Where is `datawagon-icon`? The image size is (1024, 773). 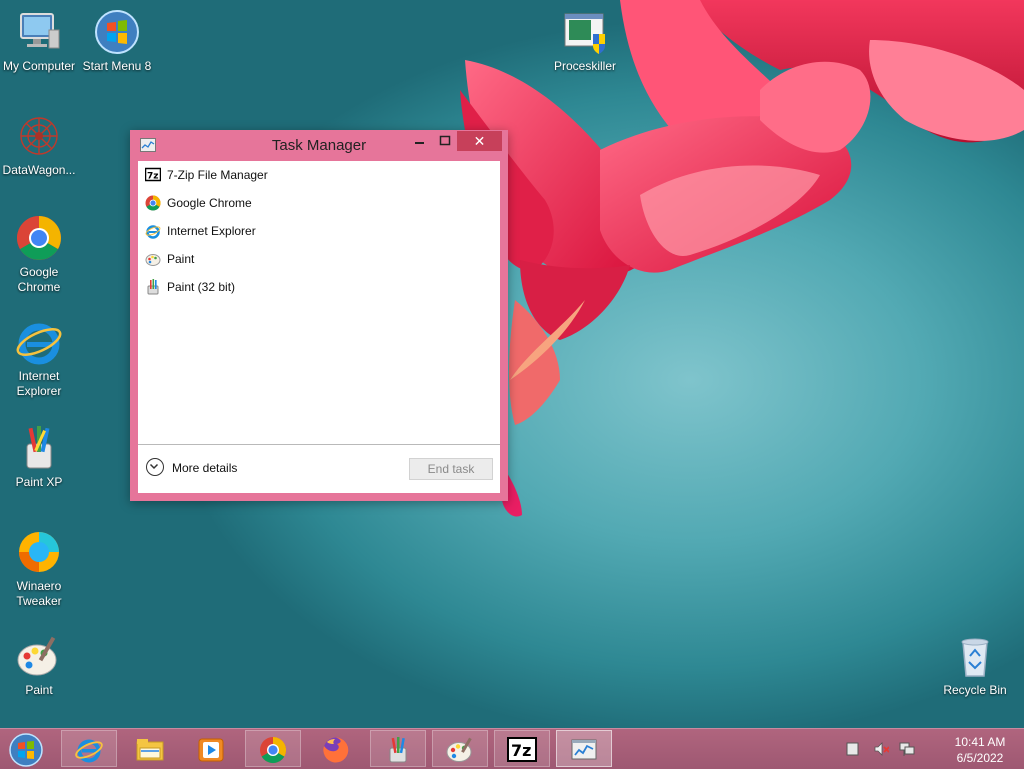 datawagon-icon is located at coordinates (39, 136).